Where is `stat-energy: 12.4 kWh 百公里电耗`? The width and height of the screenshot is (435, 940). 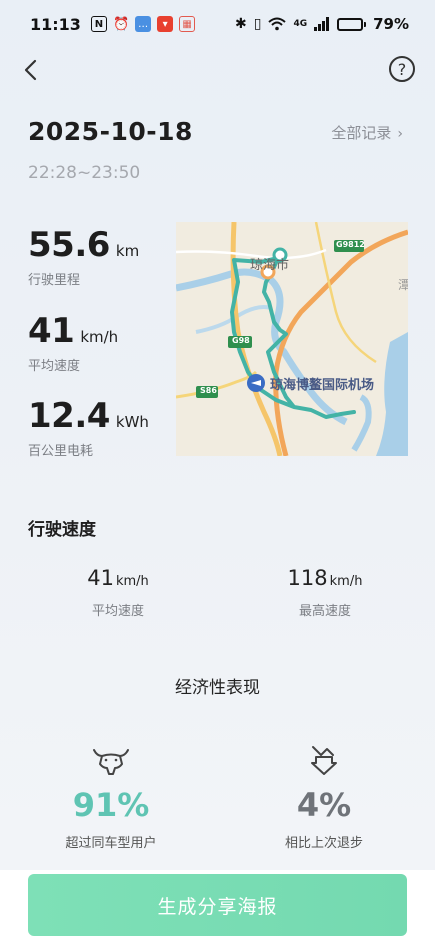 stat-energy: 12.4 kWh 百公里电耗 is located at coordinates (88, 427).